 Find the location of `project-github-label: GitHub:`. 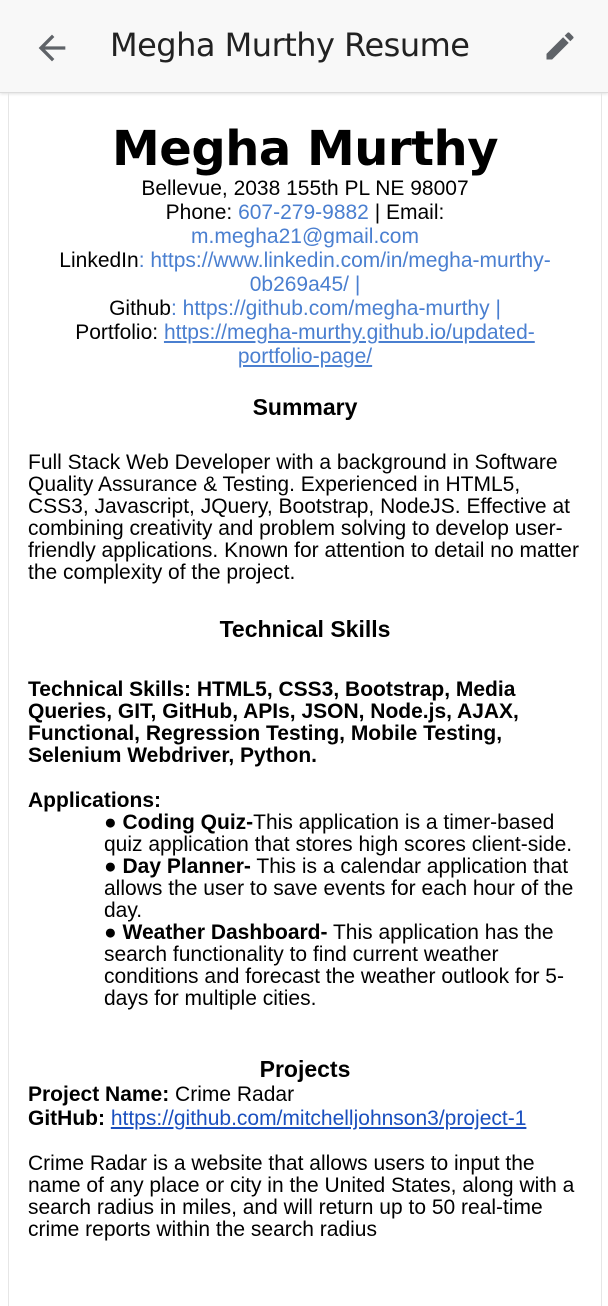

project-github-label: GitHub: is located at coordinates (66, 1118).